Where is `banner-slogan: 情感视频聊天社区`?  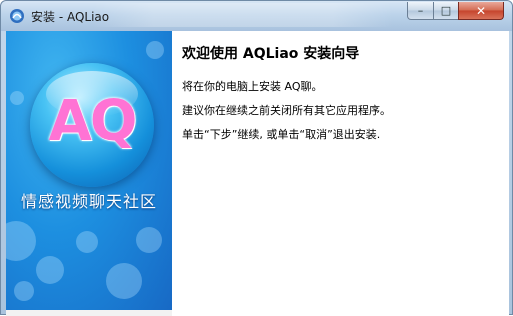 banner-slogan: 情感视频聊天社区 is located at coordinates (88, 201).